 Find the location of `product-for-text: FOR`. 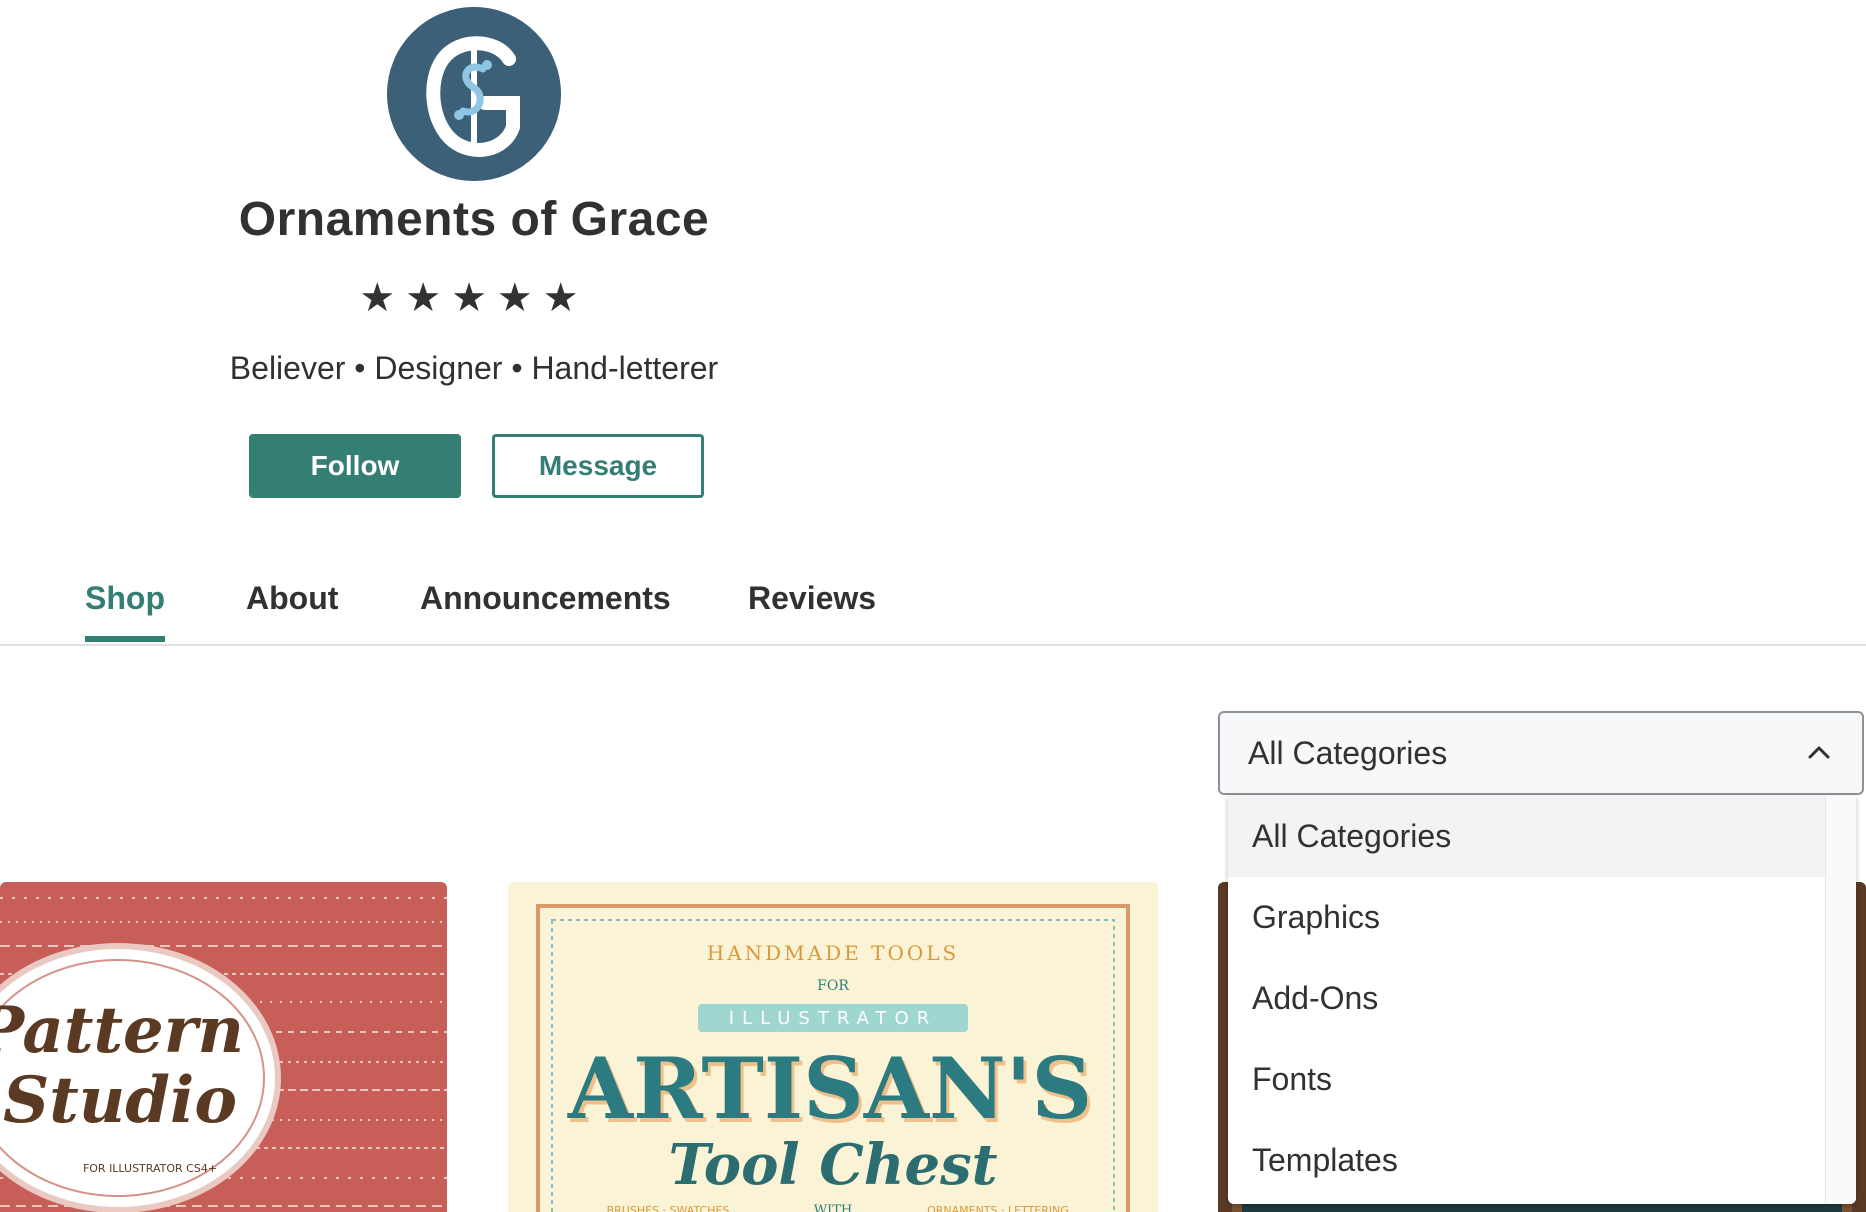

product-for-text: FOR is located at coordinates (833, 986).